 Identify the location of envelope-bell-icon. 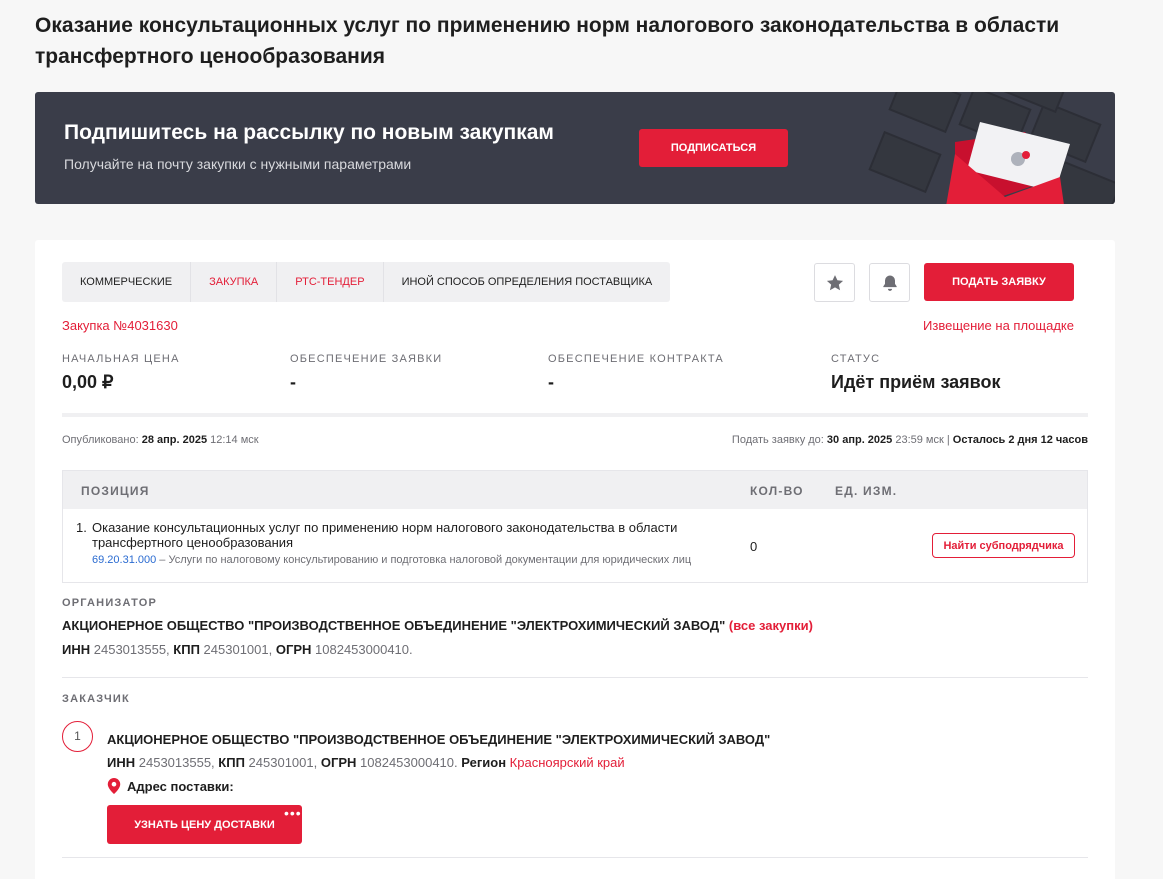
(991, 148).